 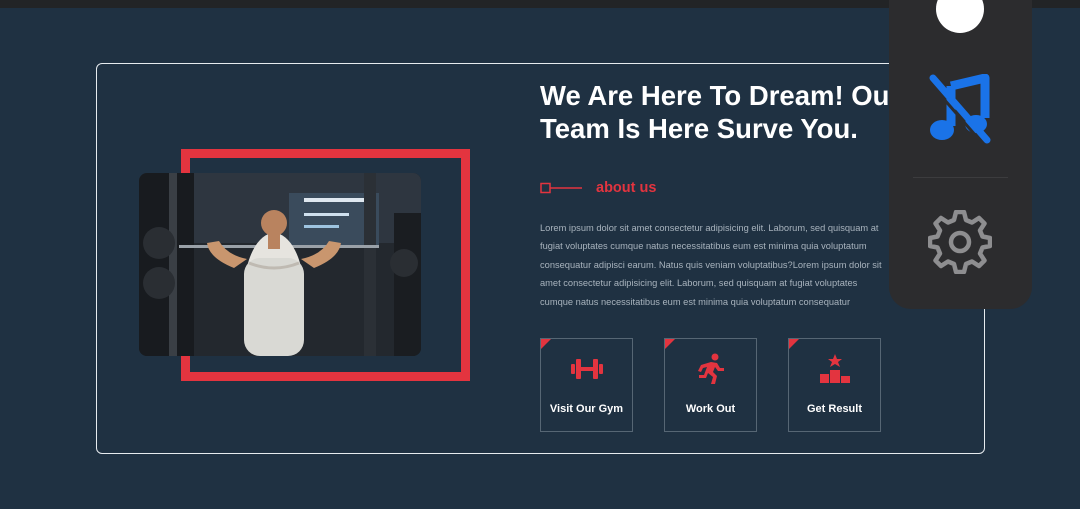 I want to click on feature-label: Visit Our Gym, so click(x=586, y=409).